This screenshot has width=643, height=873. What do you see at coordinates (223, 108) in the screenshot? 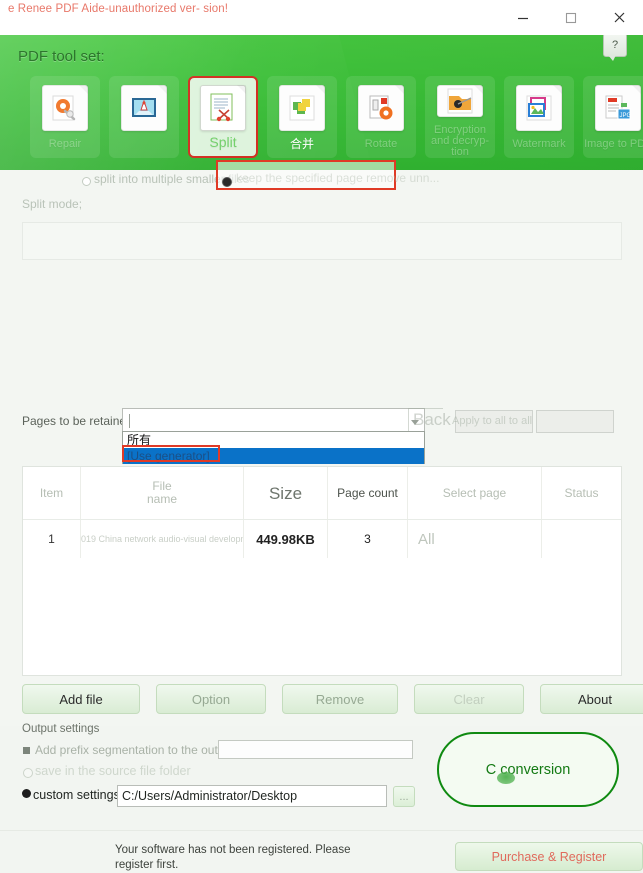
I see `split-scissors-icon` at bounding box center [223, 108].